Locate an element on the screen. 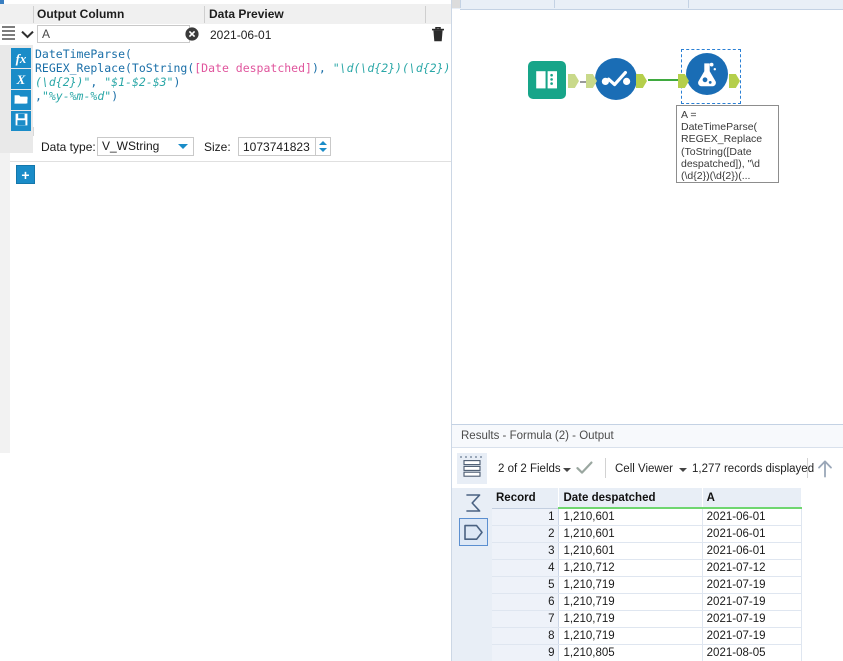 The width and height of the screenshot is (843, 661). config-column-headers: Output Column Data Preview is located at coordinates (225, 14).